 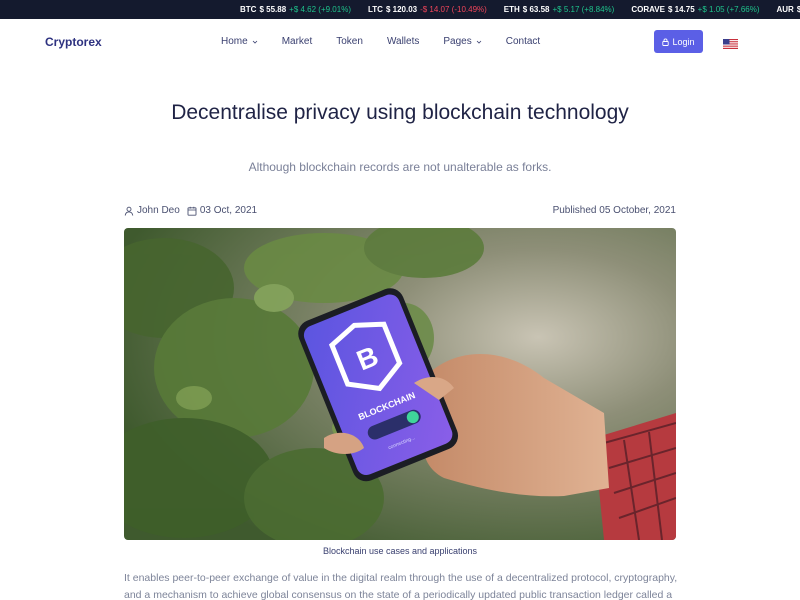 What do you see at coordinates (785, 9) in the screenshot?
I see `ticker-symbol: AUR` at bounding box center [785, 9].